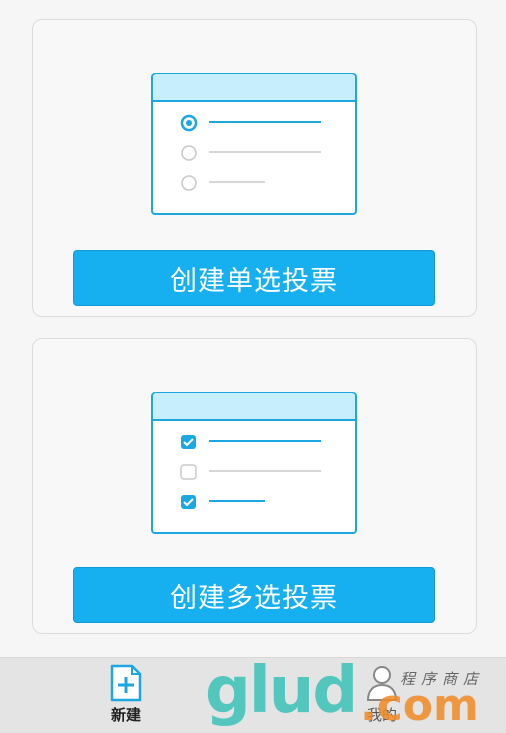  What do you see at coordinates (253, 695) in the screenshot?
I see `bottom-tab-bar: 新建 我的` at bounding box center [253, 695].